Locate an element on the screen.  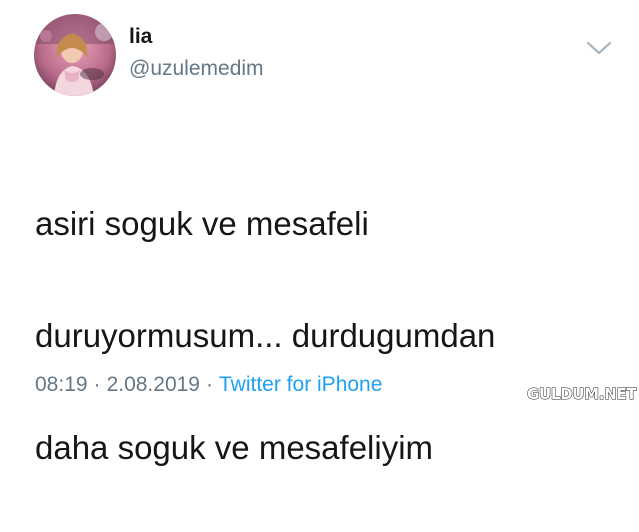
chevron-down-icon is located at coordinates (599, 48).